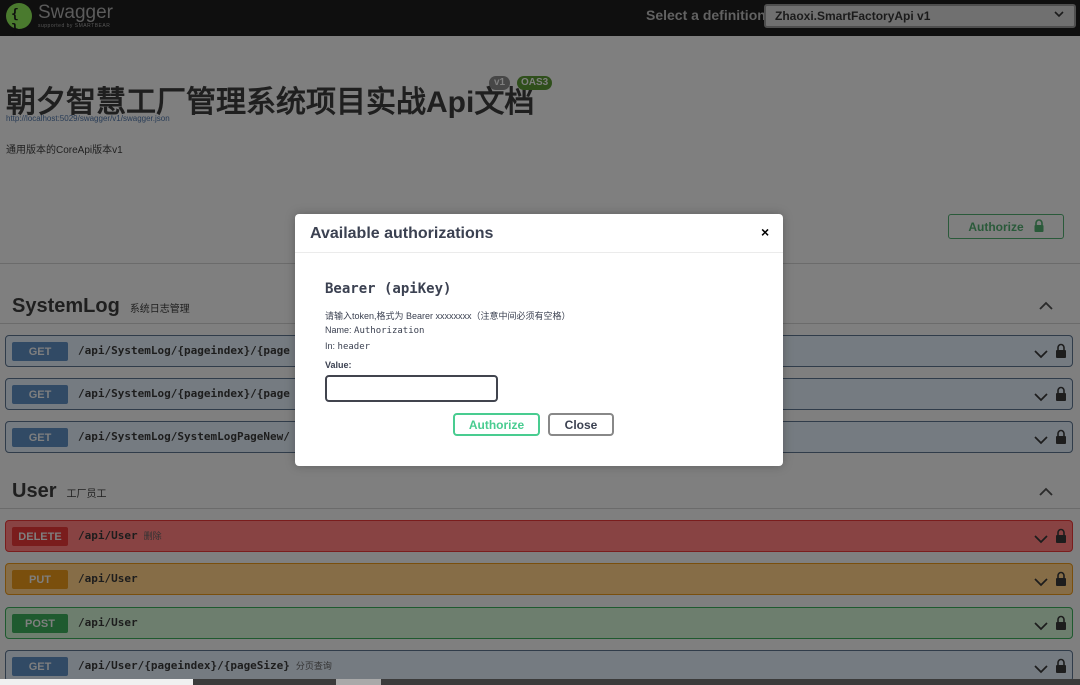 Image resolution: width=1080 pixels, height=685 pixels. What do you see at coordinates (40, 579) in the screenshot?
I see `method-badge: PUT` at bounding box center [40, 579].